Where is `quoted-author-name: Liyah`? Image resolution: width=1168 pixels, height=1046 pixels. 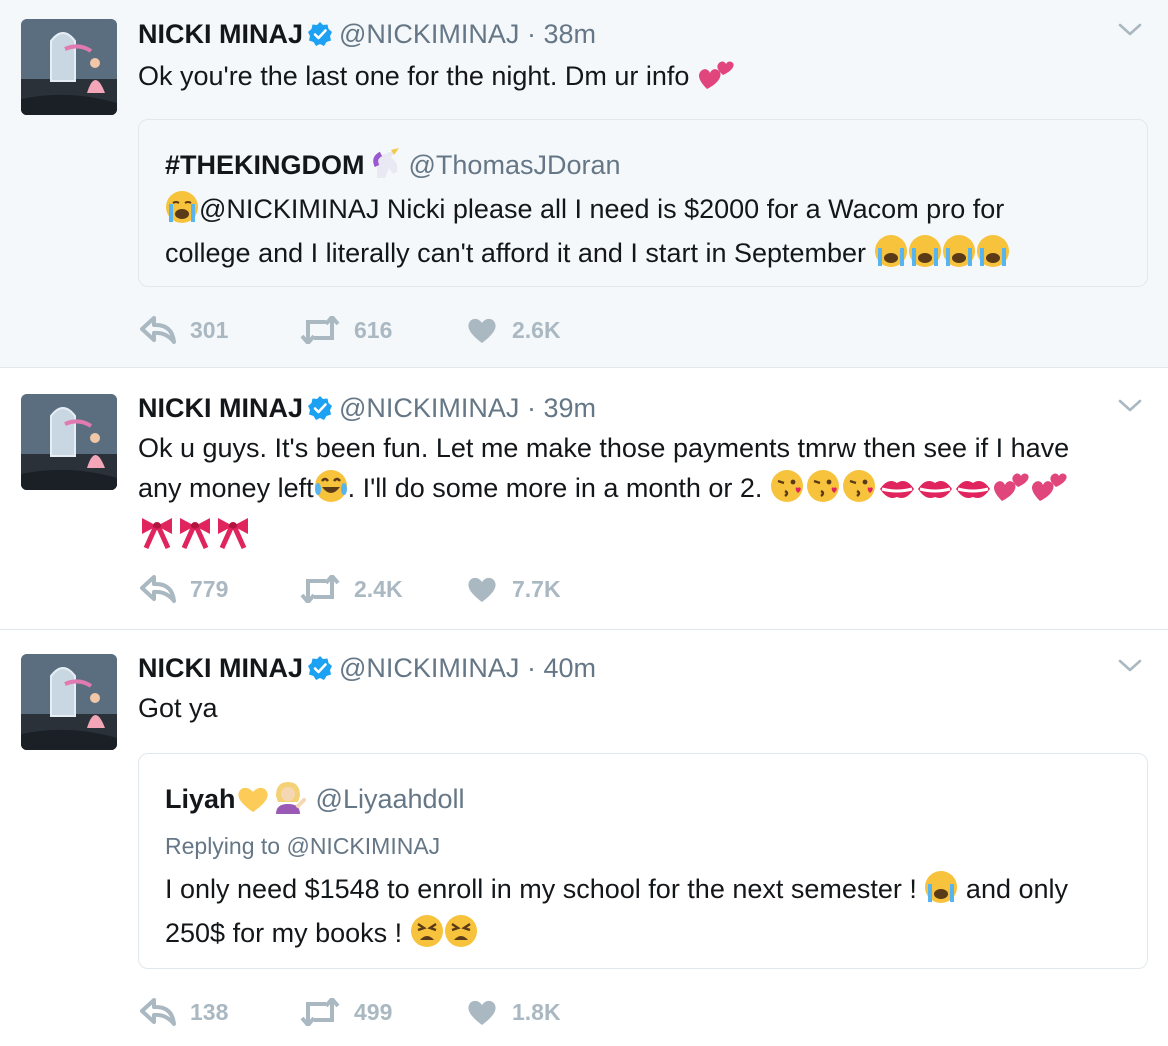 quoted-author-name: Liyah is located at coordinates (200, 799).